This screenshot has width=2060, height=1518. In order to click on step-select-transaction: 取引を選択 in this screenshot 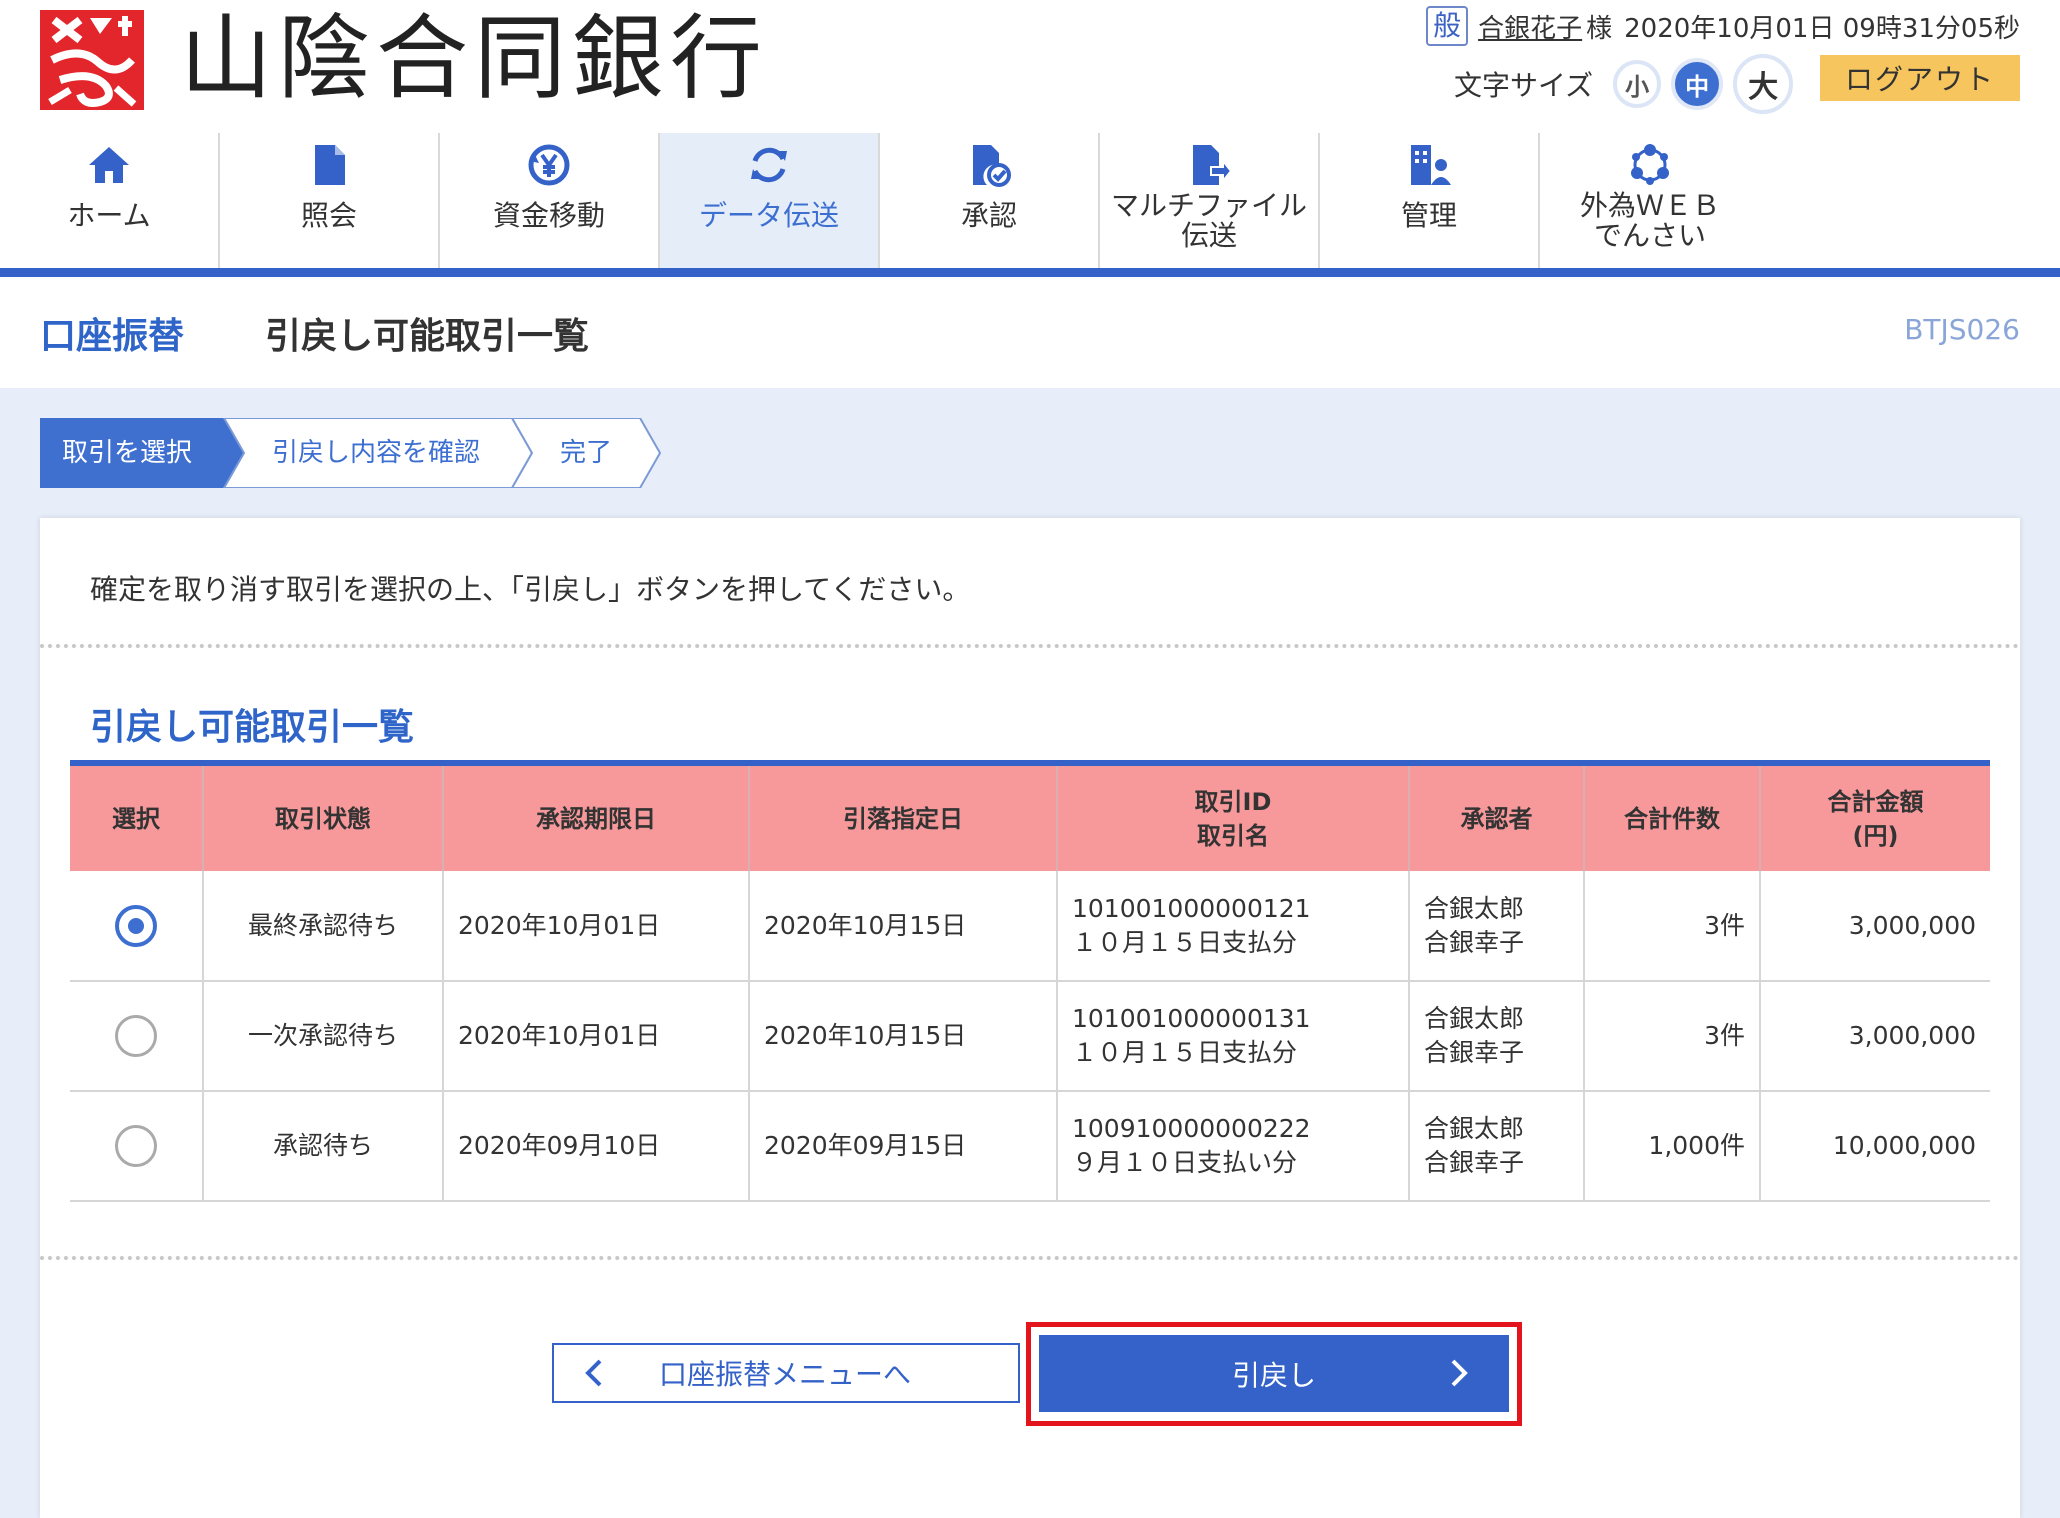, I will do `click(127, 453)`.